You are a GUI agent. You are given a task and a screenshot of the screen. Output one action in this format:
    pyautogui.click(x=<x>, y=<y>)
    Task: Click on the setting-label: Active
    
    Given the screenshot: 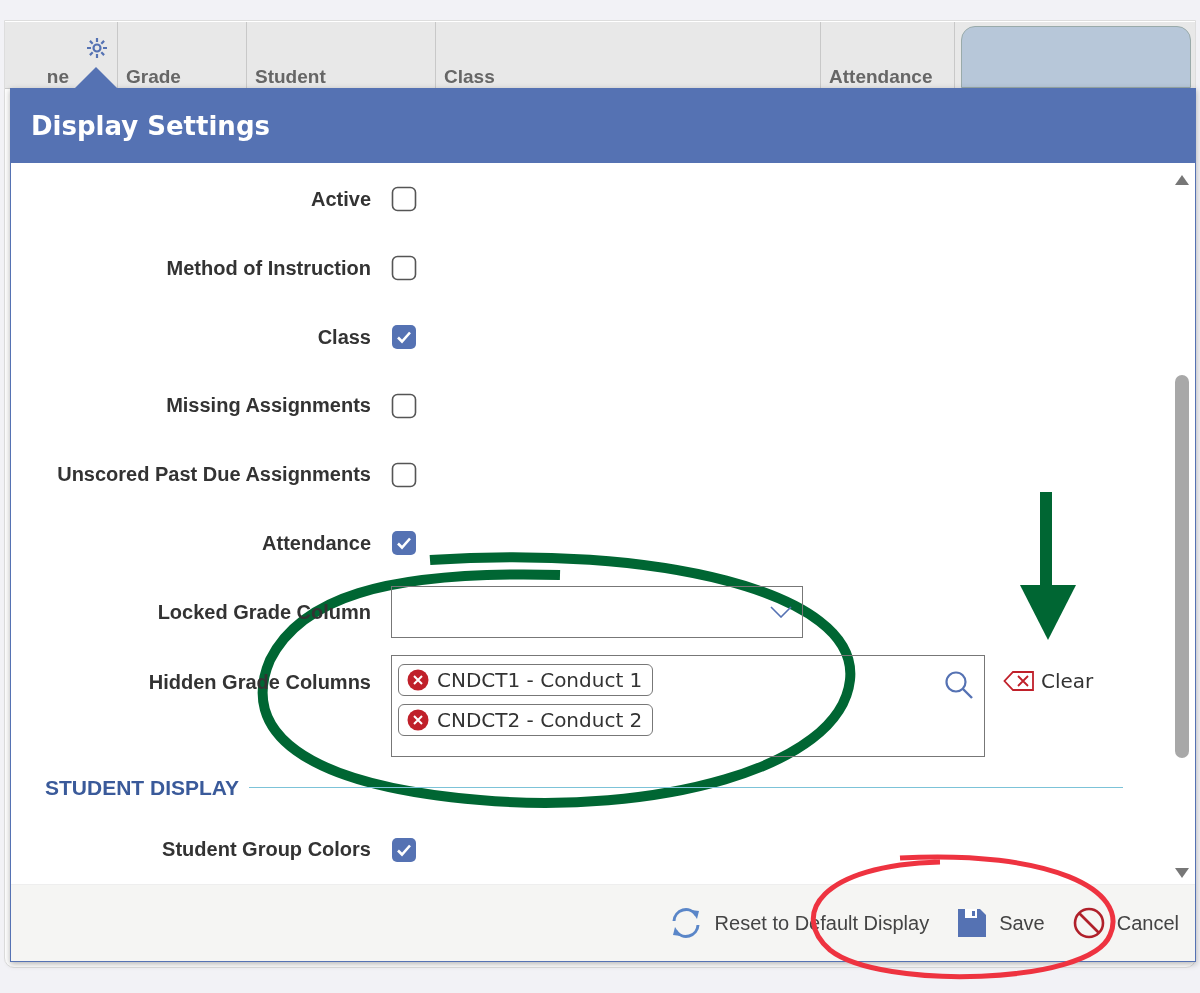 What is the action you would take?
    pyautogui.click(x=340, y=199)
    